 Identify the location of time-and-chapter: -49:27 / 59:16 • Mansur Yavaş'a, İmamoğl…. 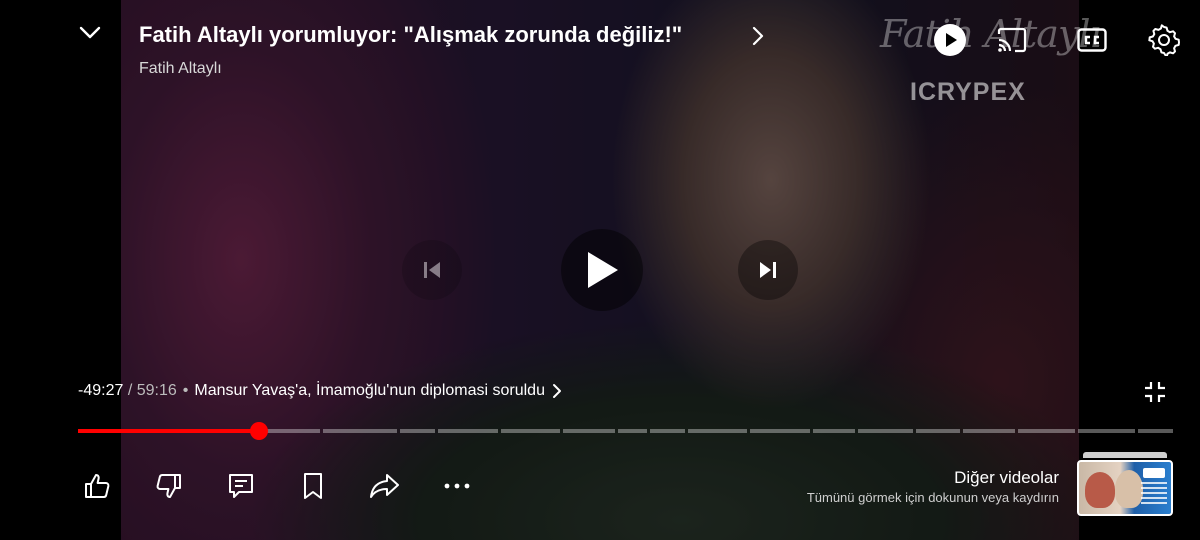
(320, 391).